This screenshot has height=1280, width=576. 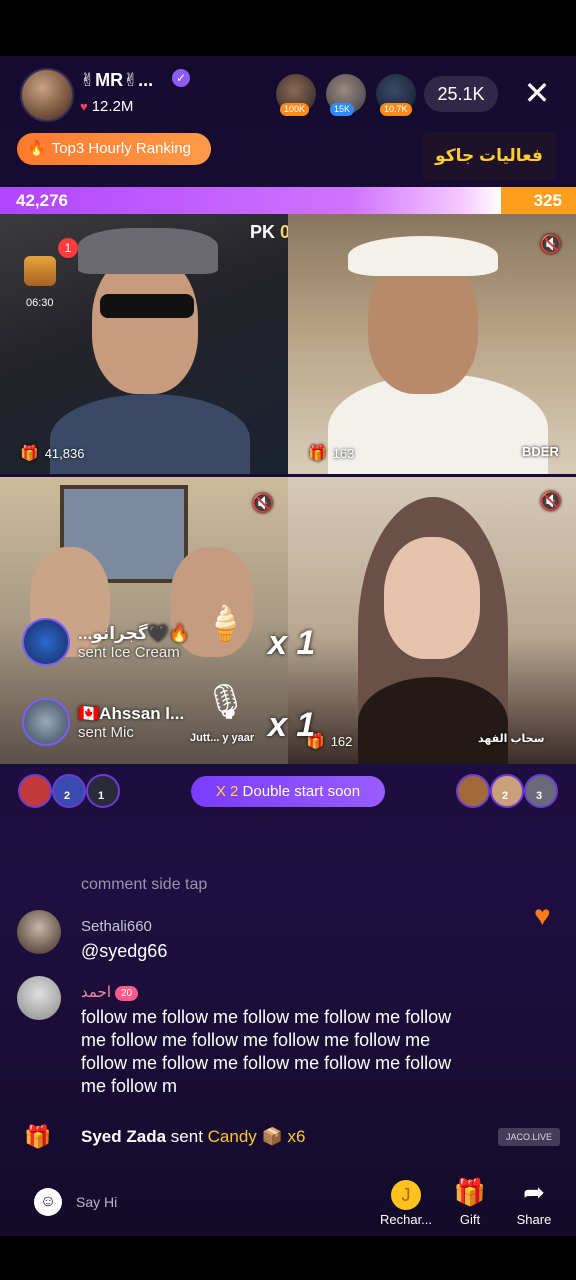 What do you see at coordinates (301, 791) in the screenshot?
I see `double-text: Double start soon` at bounding box center [301, 791].